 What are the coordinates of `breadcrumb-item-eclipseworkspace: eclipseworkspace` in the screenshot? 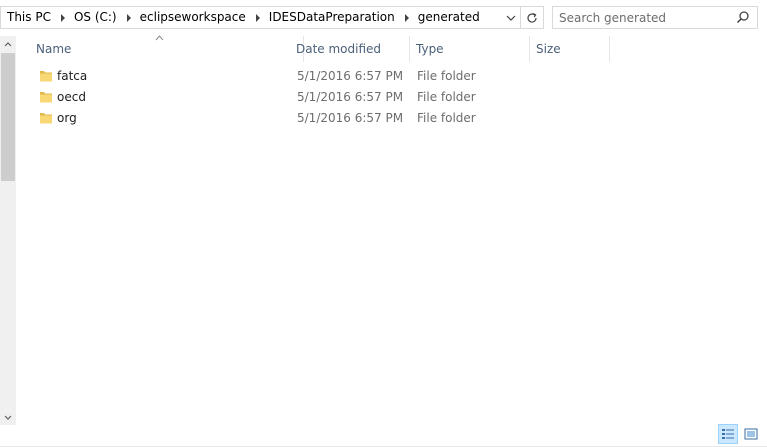 It's located at (193, 17).